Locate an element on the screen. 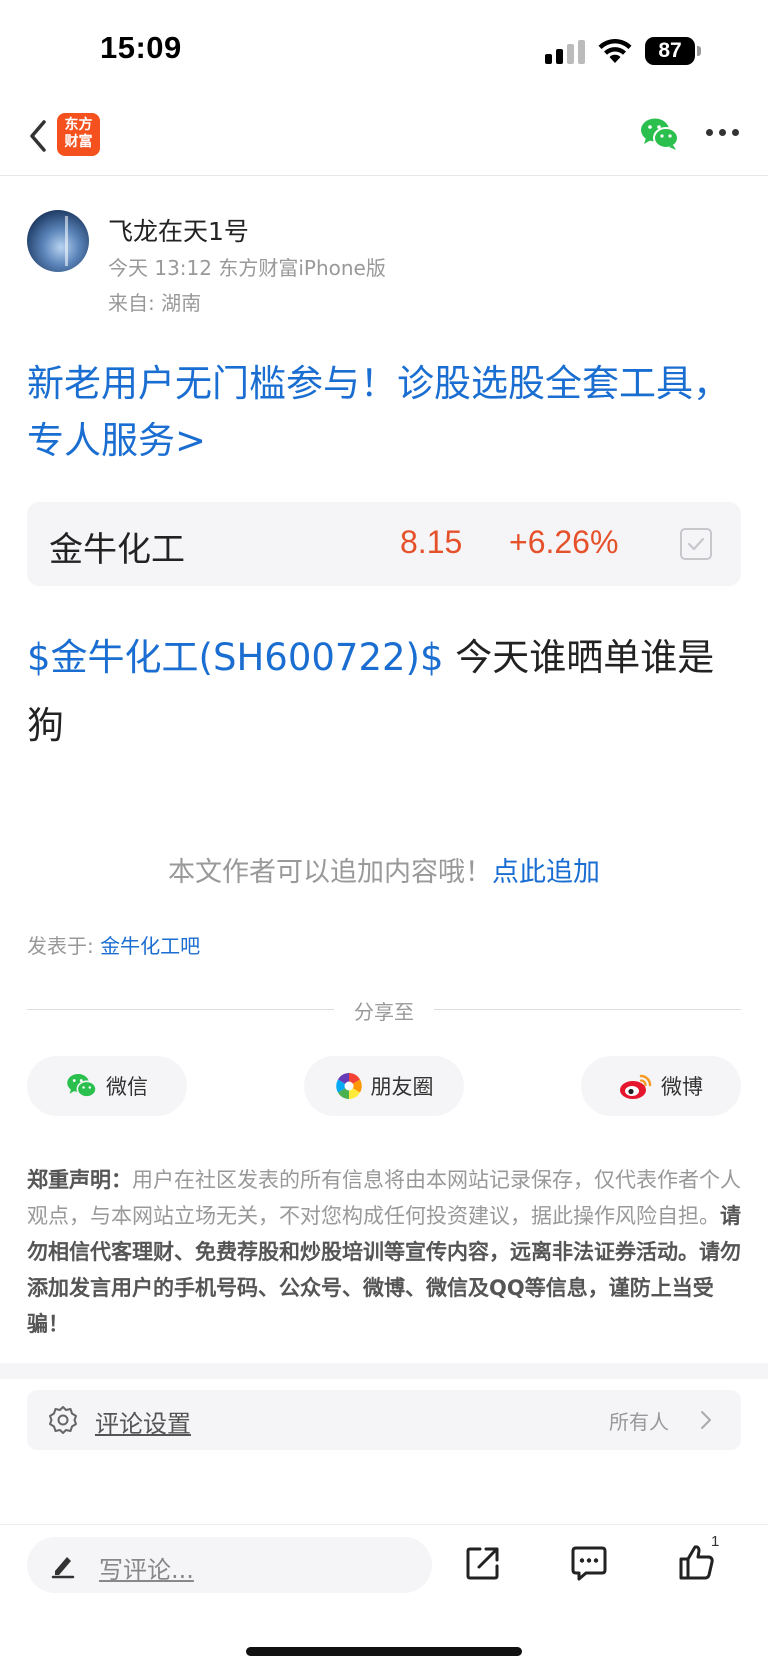  battery-icon: 87 is located at coordinates (673, 51).